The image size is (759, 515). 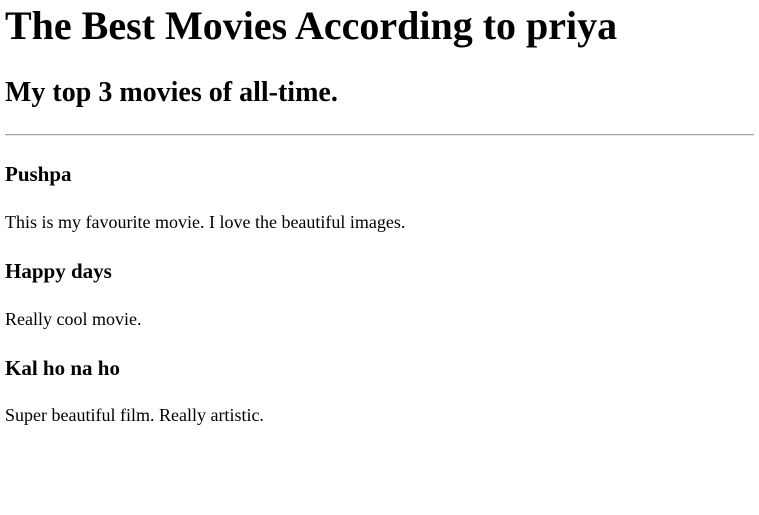 I want to click on movie-title-1: Pushpa, so click(x=38, y=174).